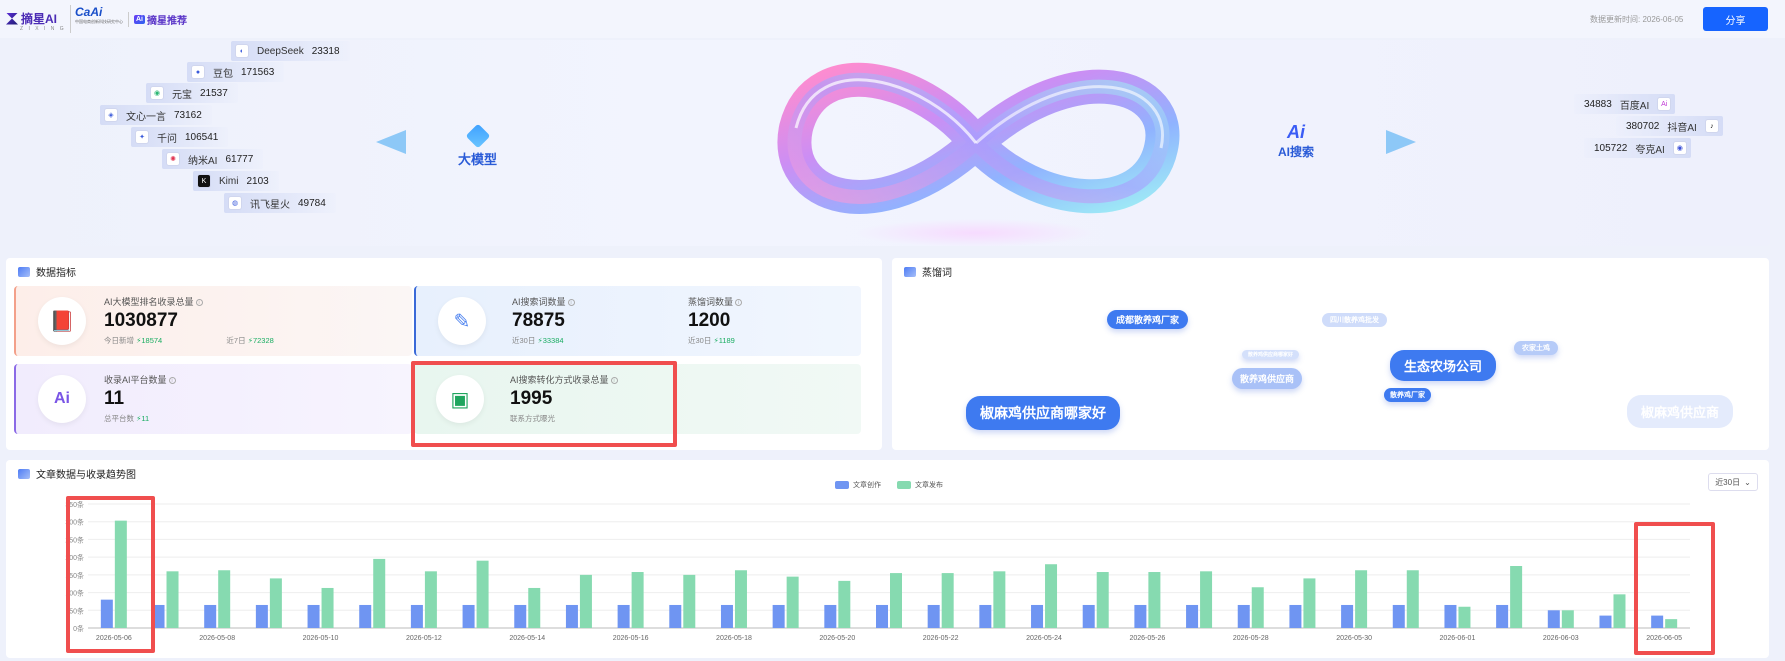  Describe the element at coordinates (734, 638) in the screenshot. I see `x-tick-label: 2026-05-18` at that location.